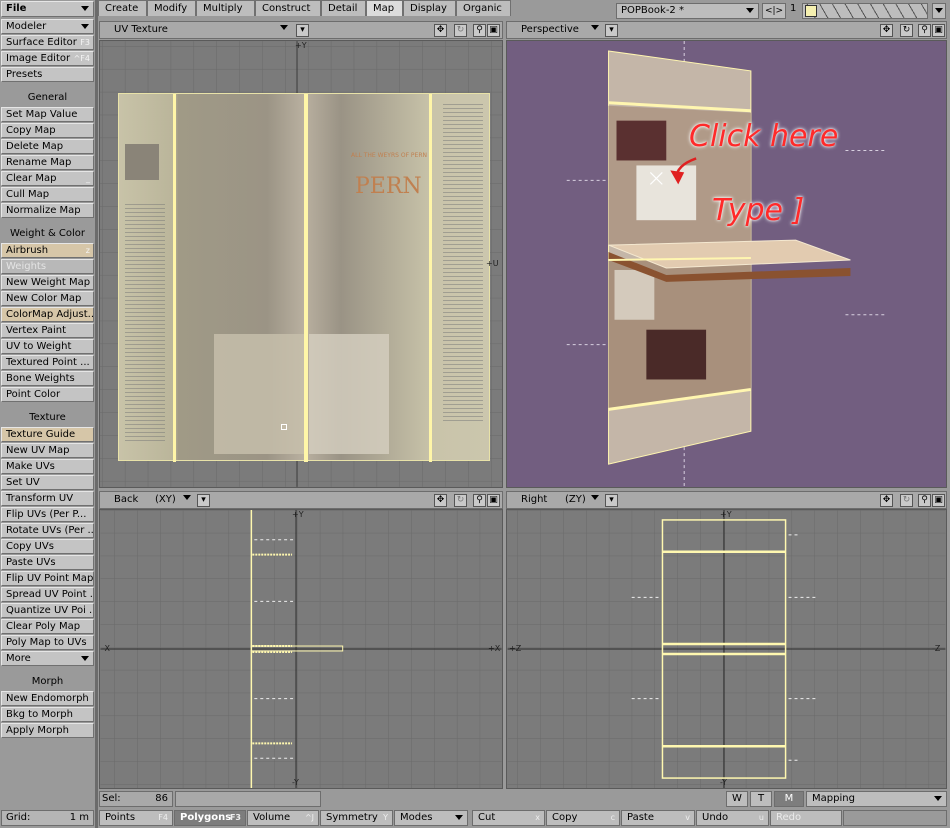 Image resolution: width=950 pixels, height=828 pixels. Describe the element at coordinates (141, 29) in the screenshot. I see `viewport-title: UV Texture` at that location.